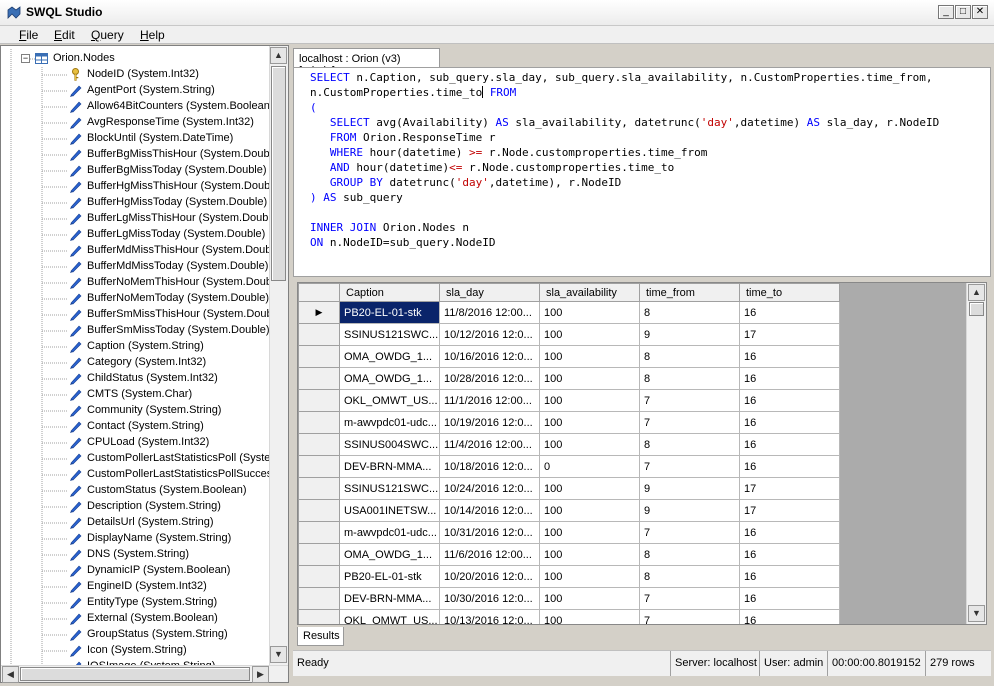  Describe the element at coordinates (946, 12) in the screenshot. I see `minimize-button: _` at that location.